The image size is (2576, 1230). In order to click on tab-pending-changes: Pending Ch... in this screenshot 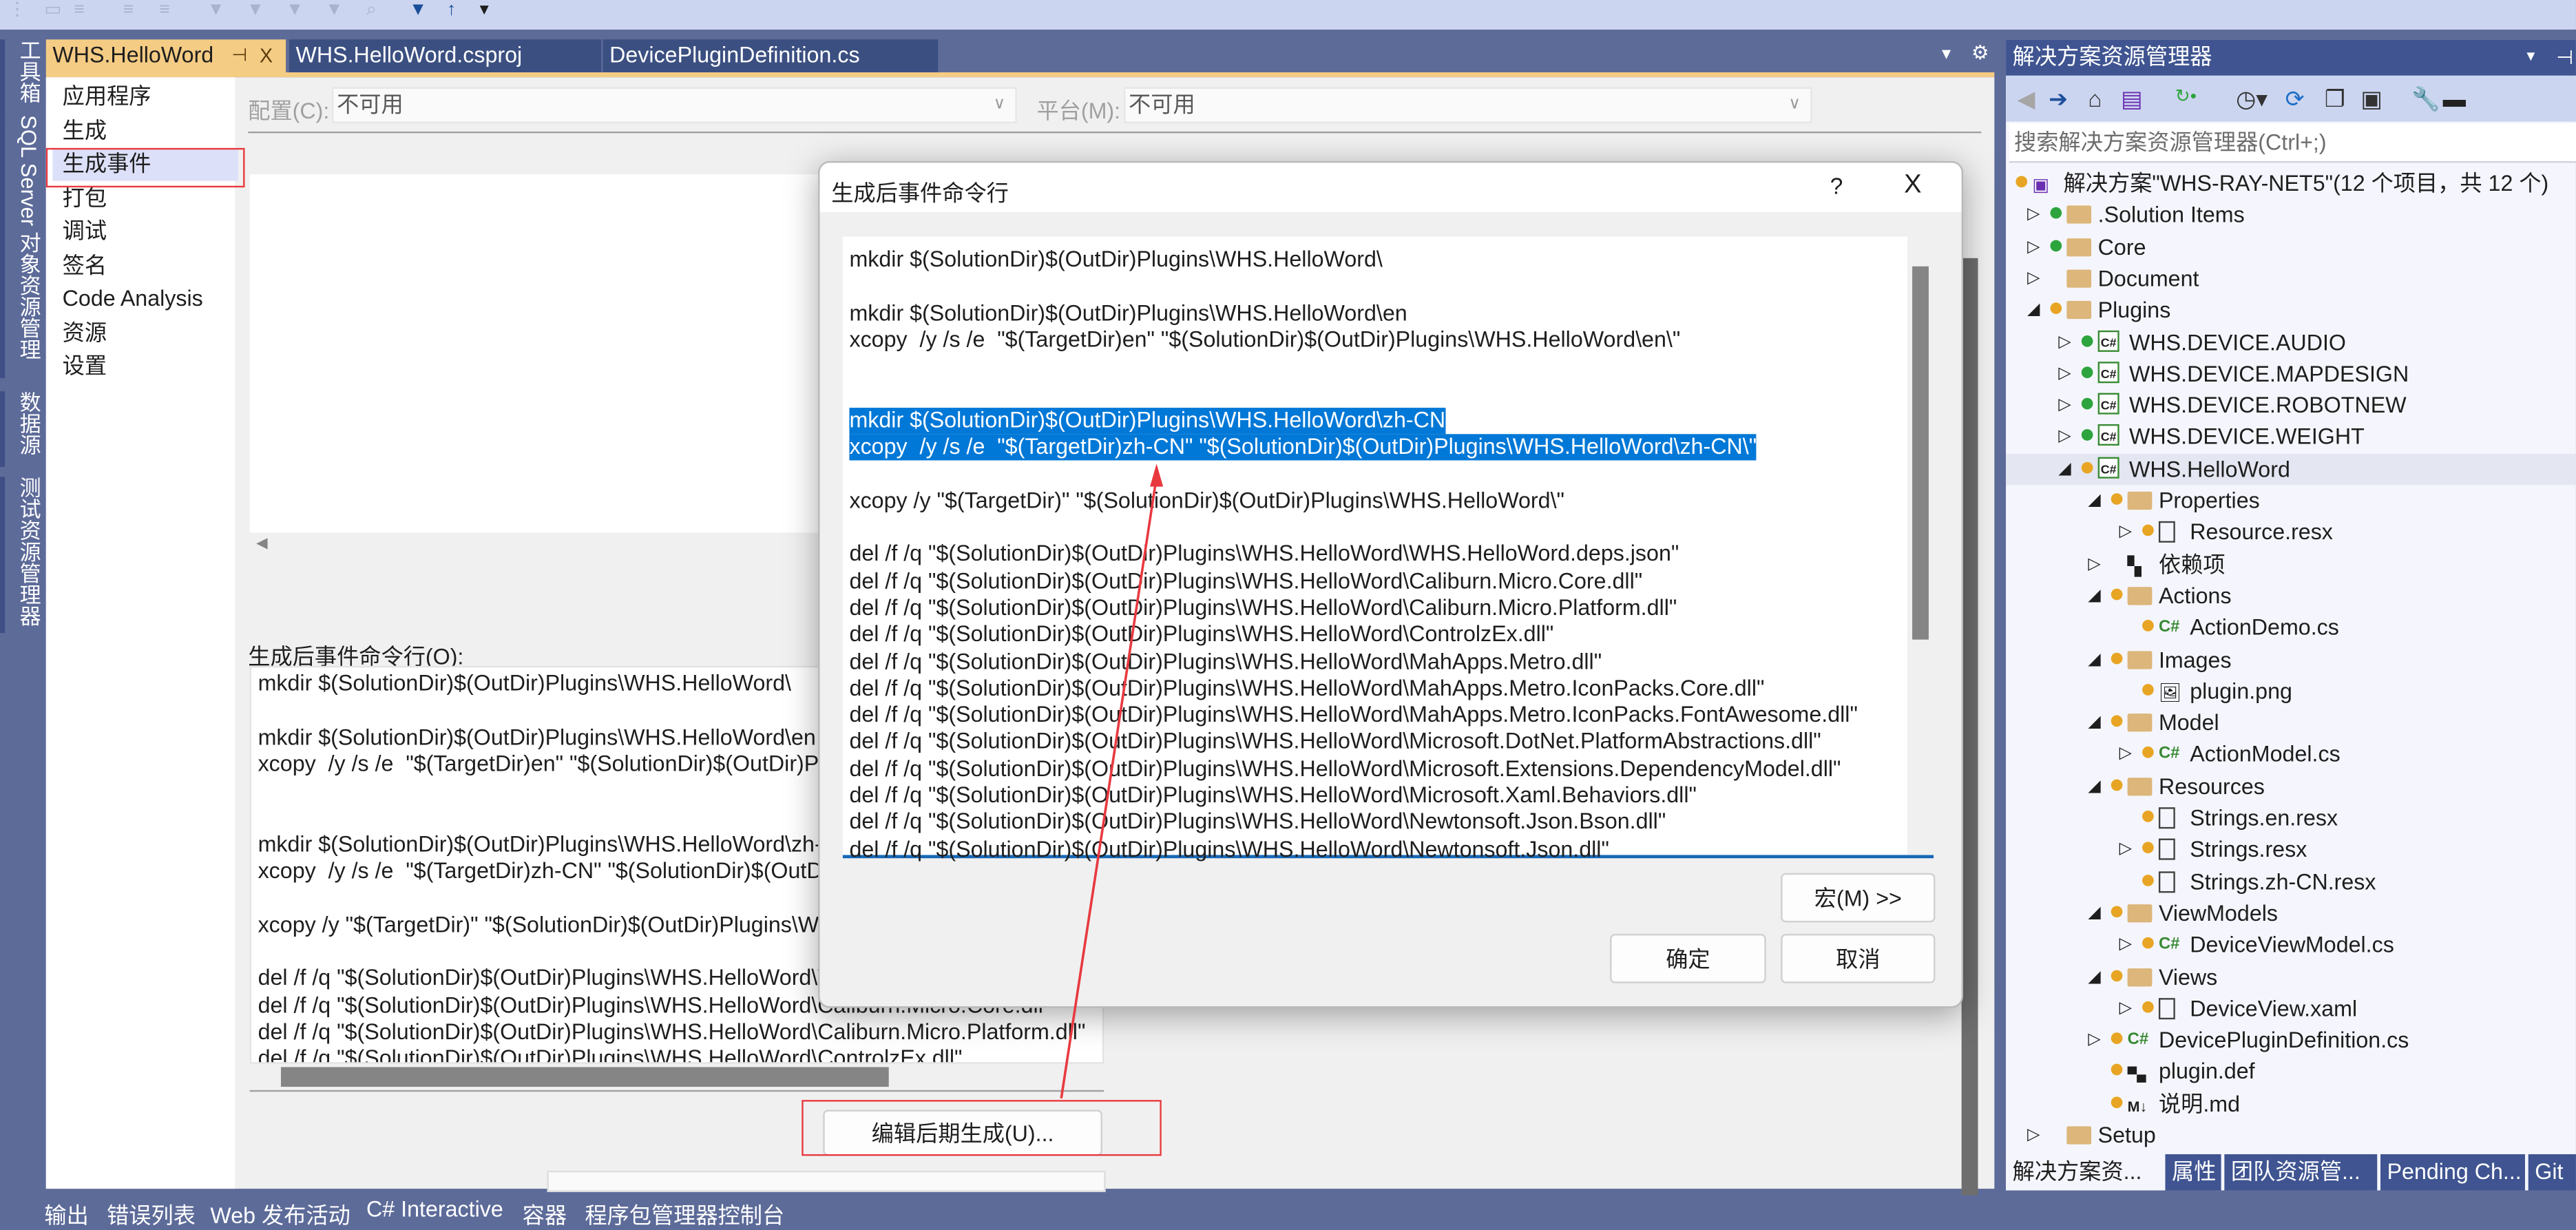, I will do `click(2452, 1173)`.